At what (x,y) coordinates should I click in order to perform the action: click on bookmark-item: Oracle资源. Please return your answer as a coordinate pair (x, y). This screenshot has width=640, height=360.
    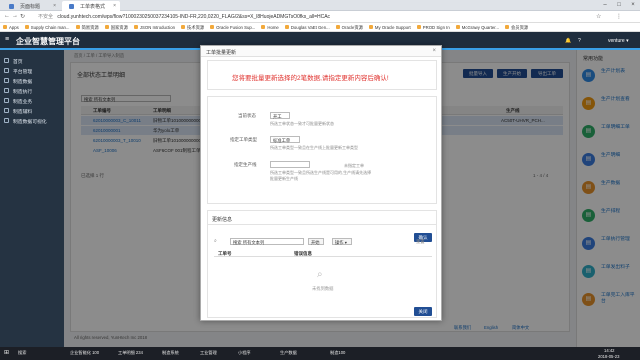
    Looking at the image, I should click on (349, 28).